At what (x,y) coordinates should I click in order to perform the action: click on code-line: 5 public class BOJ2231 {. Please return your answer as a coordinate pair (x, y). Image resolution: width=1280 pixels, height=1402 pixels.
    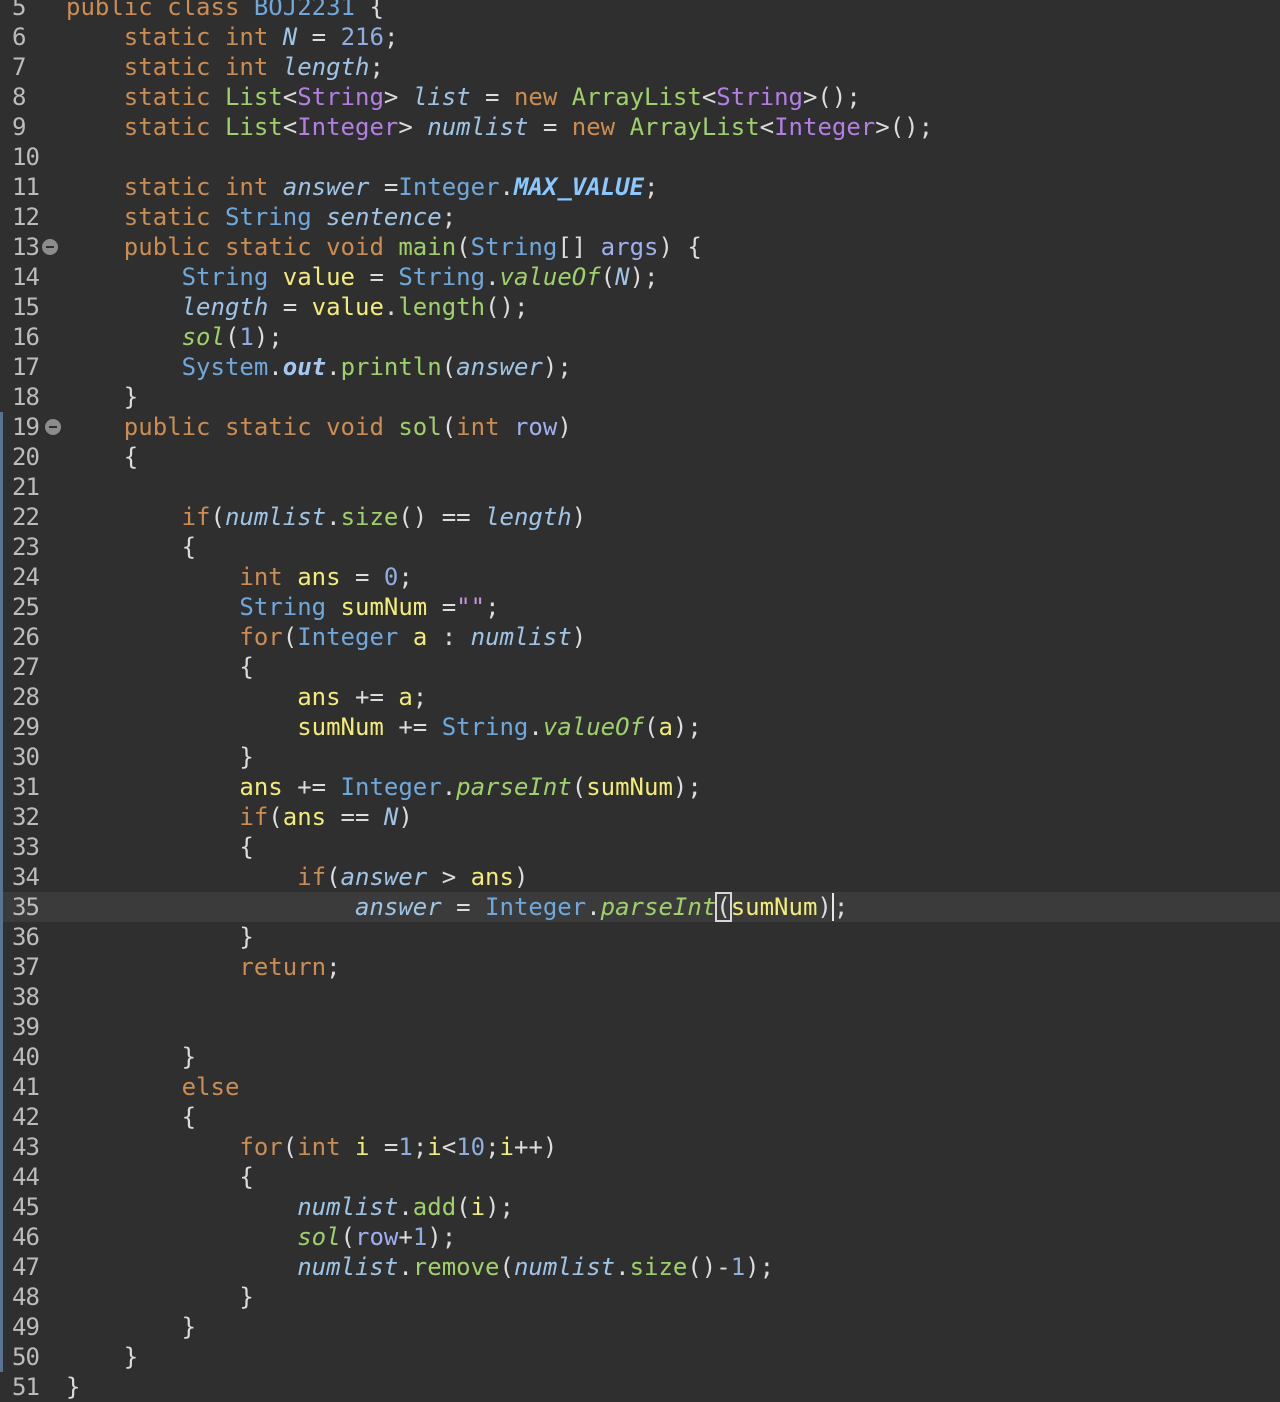
    Looking at the image, I should click on (640, 11).